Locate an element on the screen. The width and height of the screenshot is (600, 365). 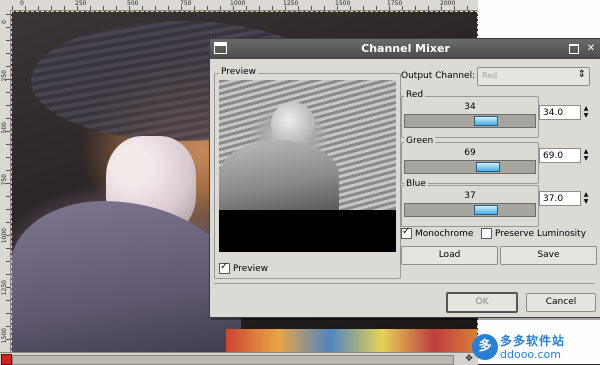
red-slider-thumb is located at coordinates (485, 121).